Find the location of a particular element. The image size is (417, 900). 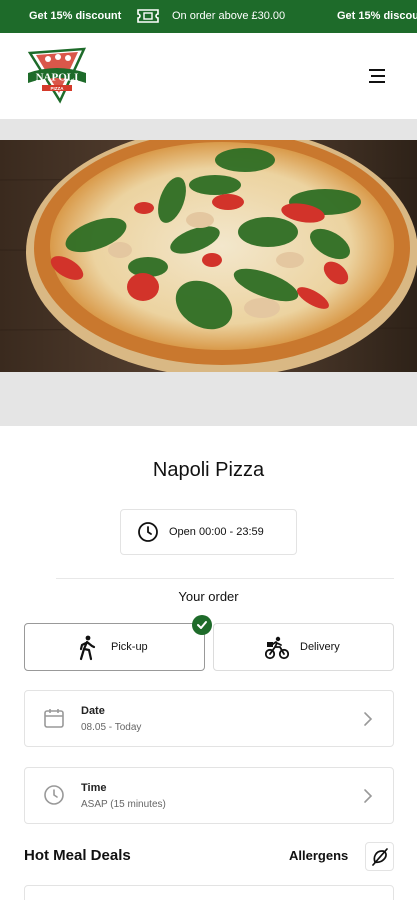

napoli-pizza-logo: NAPOLI PIZZA is located at coordinates (57, 74).